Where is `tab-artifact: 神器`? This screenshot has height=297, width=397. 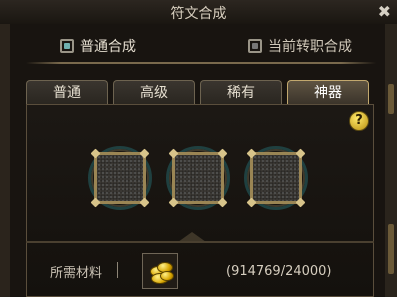 tab-artifact: 神器 is located at coordinates (328, 92).